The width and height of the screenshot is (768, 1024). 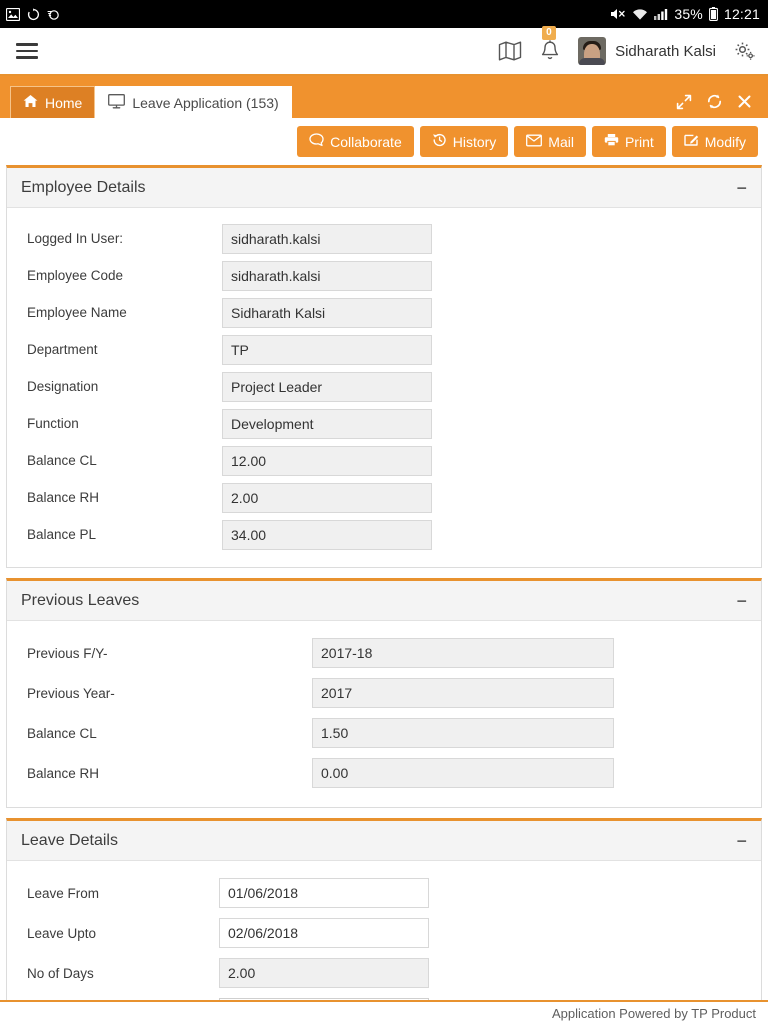 I want to click on input-department: TP, so click(x=327, y=349).